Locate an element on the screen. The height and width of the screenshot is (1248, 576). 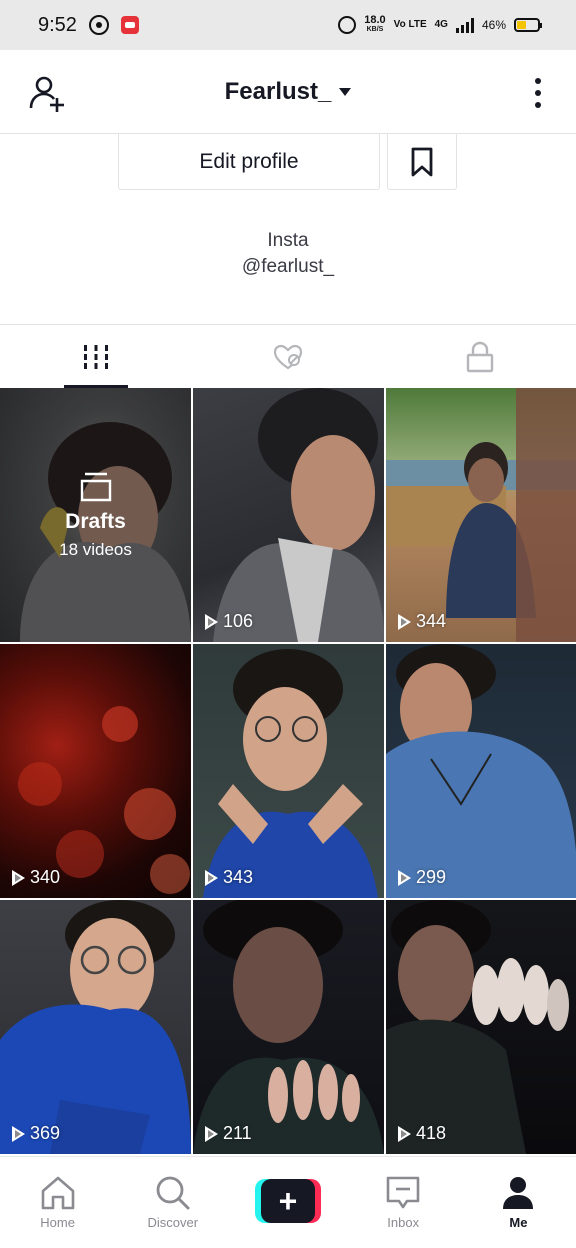
drafts-title: Drafts is located at coordinates (95, 521).